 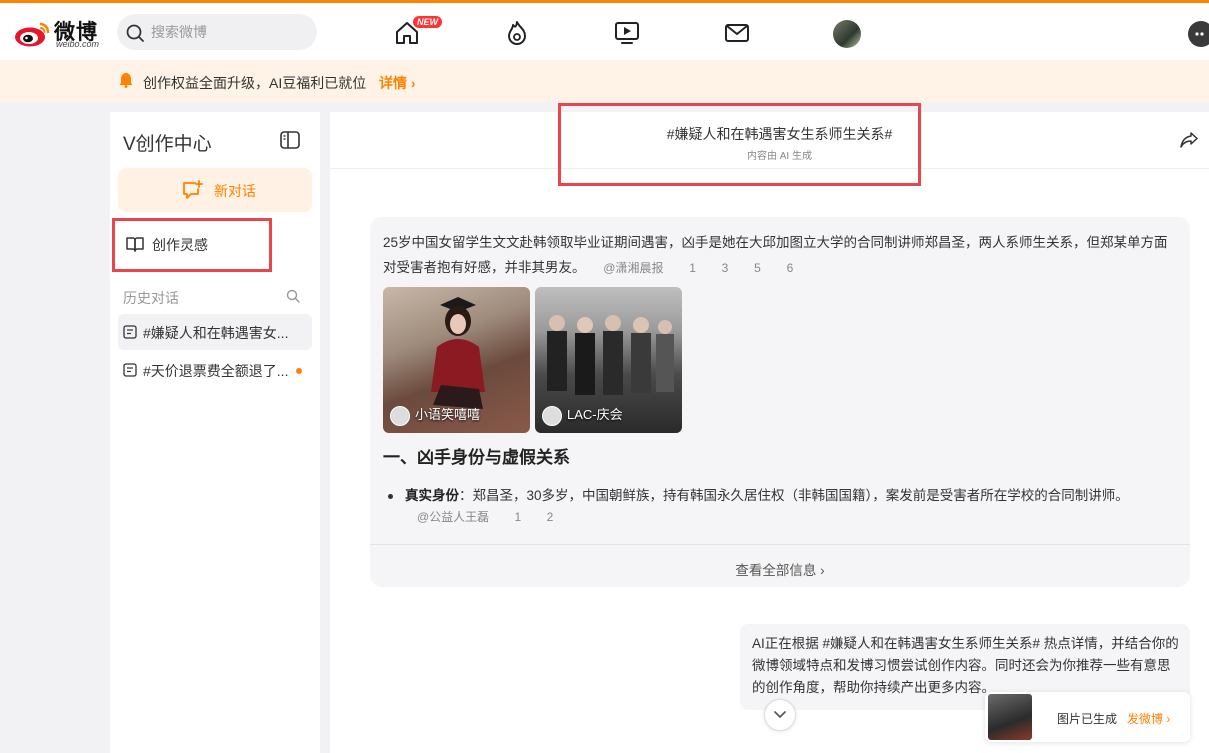 I want to click on generated-image-thumbnail, so click(x=1010, y=717).